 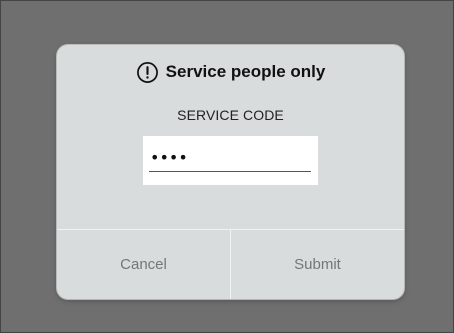 What do you see at coordinates (317, 264) in the screenshot?
I see `submit-button: Submit` at bounding box center [317, 264].